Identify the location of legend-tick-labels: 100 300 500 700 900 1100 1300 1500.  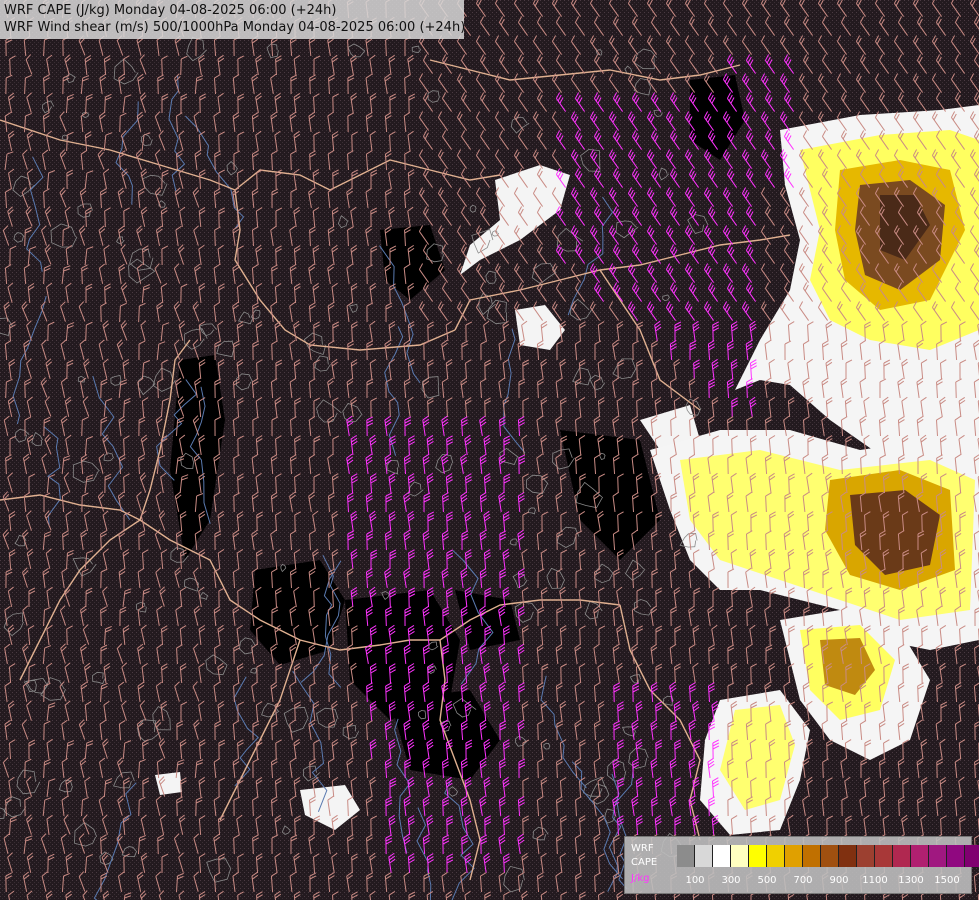
(822, 882).